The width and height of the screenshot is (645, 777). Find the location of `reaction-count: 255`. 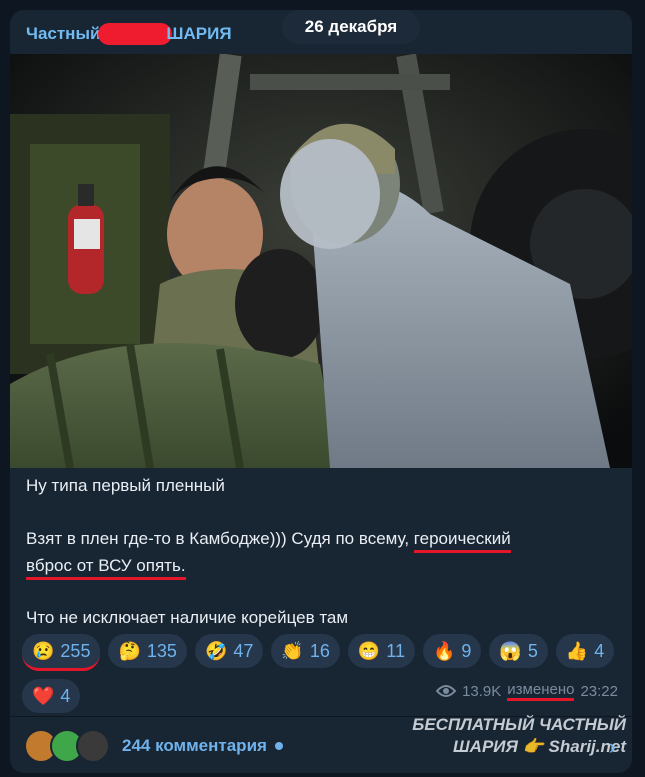

reaction-count: 255 is located at coordinates (75, 650).